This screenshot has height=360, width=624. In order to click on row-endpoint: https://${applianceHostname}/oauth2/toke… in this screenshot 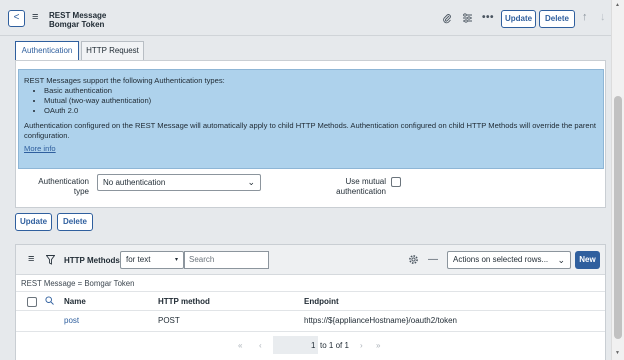, I will do `click(380, 320)`.